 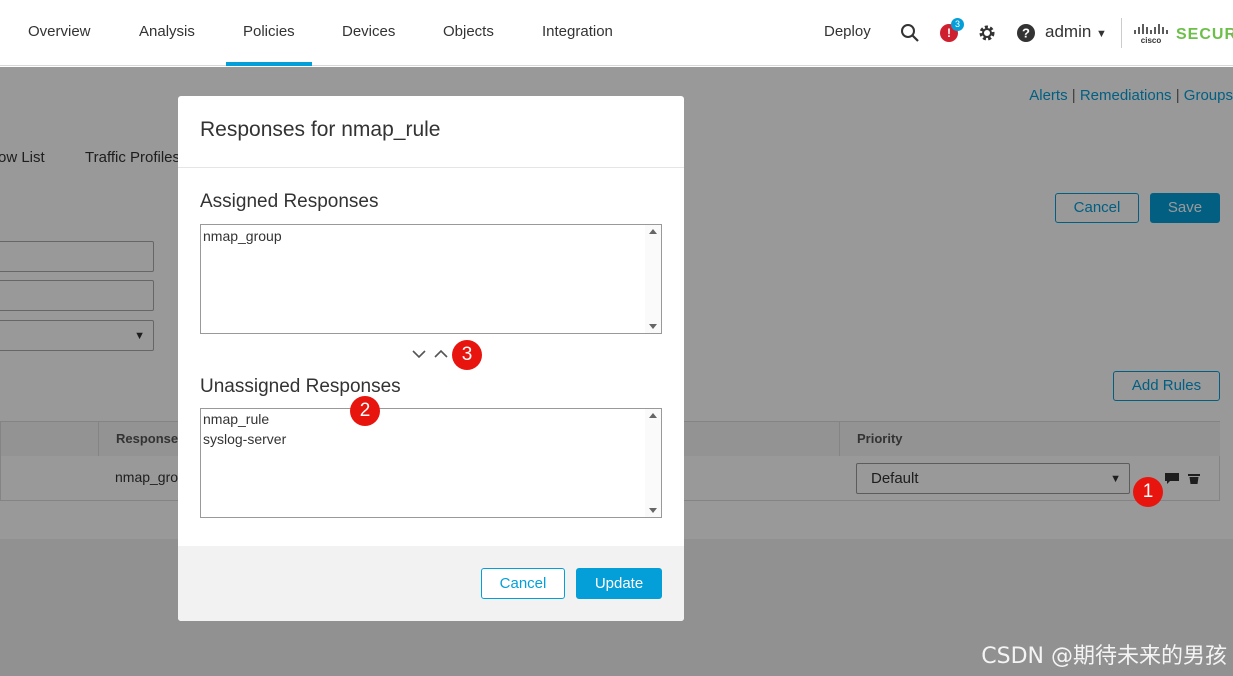 What do you see at coordinates (419, 354) in the screenshot?
I see `move-down-icon` at bounding box center [419, 354].